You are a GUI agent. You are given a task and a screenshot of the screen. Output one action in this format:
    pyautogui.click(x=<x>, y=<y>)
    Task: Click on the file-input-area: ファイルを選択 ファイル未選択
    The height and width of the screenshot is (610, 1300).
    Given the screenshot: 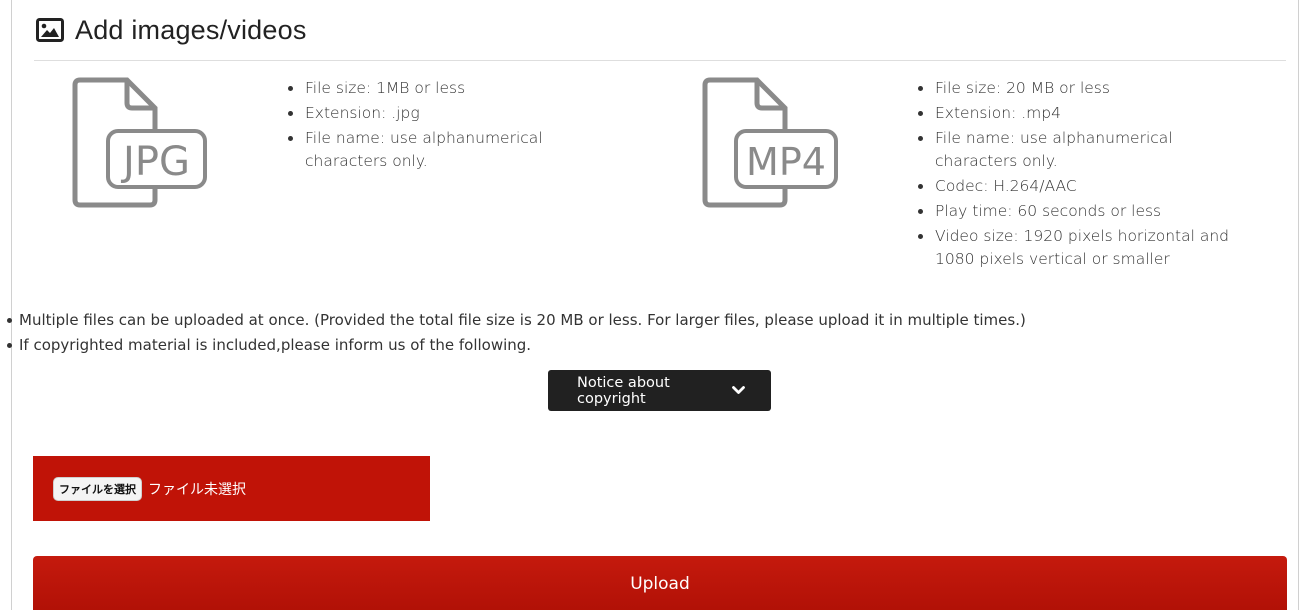 What is the action you would take?
    pyautogui.click(x=231, y=488)
    